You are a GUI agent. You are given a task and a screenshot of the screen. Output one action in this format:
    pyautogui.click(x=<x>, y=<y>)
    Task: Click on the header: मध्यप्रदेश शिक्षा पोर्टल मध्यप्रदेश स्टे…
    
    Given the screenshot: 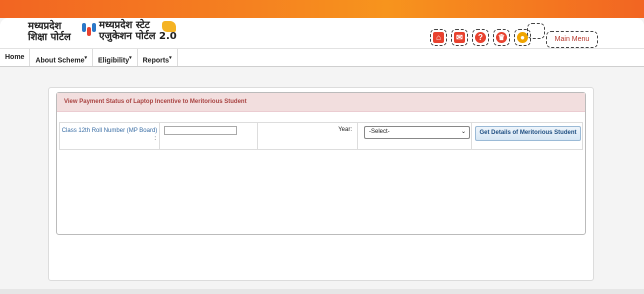 What is the action you would take?
    pyautogui.click(x=322, y=33)
    